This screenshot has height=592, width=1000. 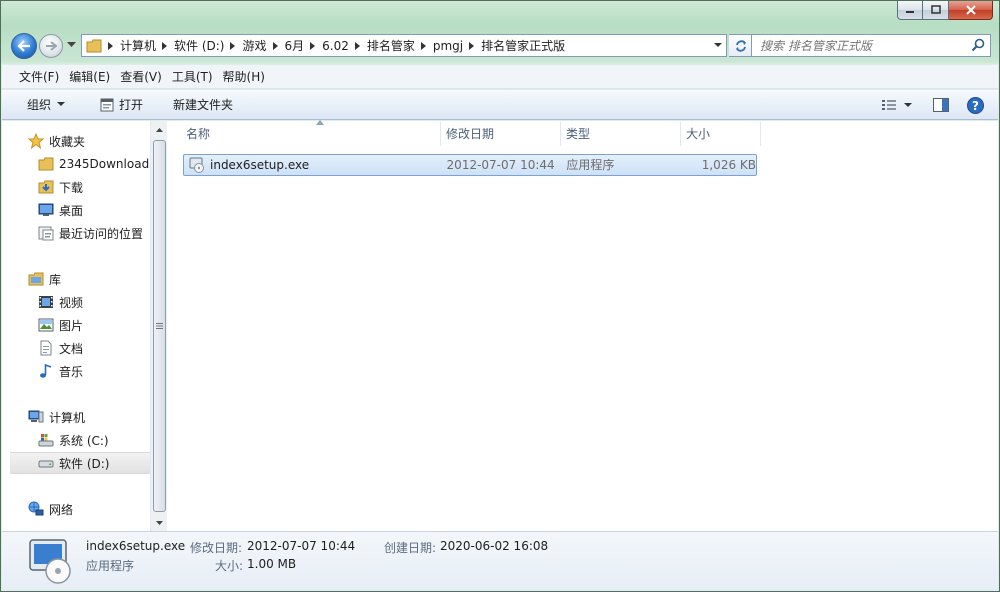 I want to click on menu-tools: 工具(T), so click(x=192, y=77).